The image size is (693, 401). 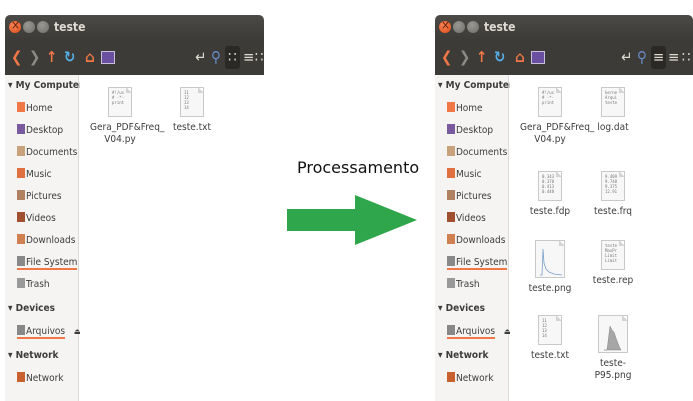 I want to click on toolbar: ❮ ❯ ↑ ↻ ⌂ ↵ ⚲ ∷ ≡ ∷, so click(x=134, y=57).